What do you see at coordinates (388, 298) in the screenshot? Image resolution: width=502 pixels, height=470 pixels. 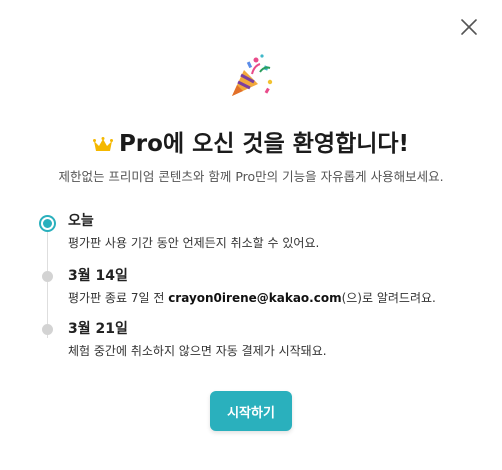 I see `description-suffix: (으)로 알려드려요.` at bounding box center [388, 298].